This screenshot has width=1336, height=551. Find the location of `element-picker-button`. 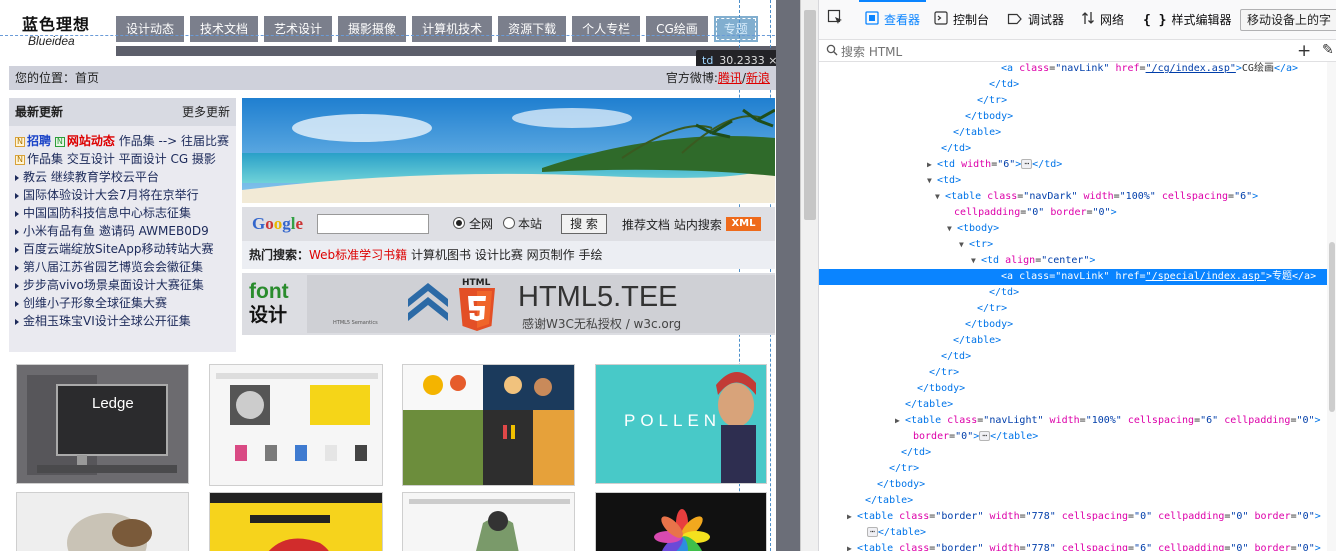

element-picker-button is located at coordinates (837, 20).